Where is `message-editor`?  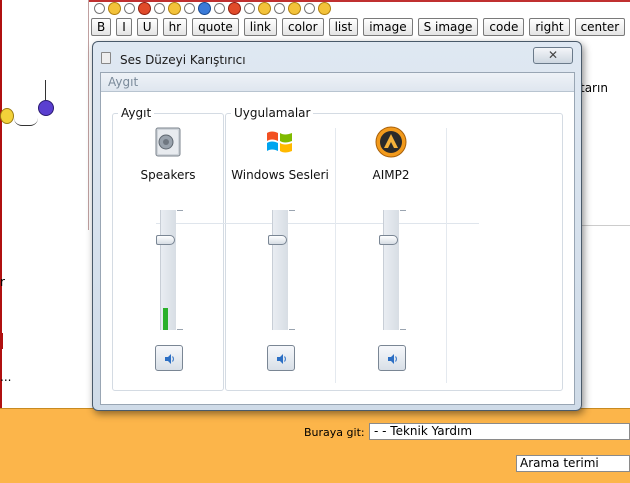 message-editor is located at coordinates (602, 150).